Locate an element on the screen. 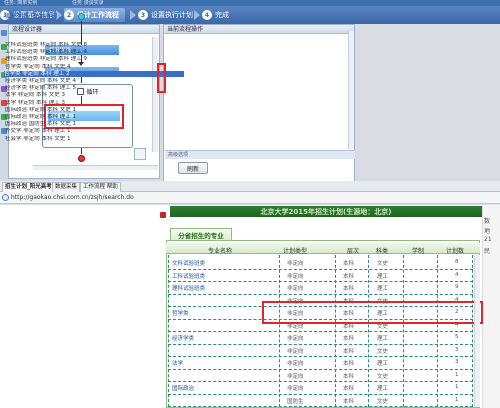 The width and height of the screenshot is (500, 408). connector-line is located at coordinates (81, 151).